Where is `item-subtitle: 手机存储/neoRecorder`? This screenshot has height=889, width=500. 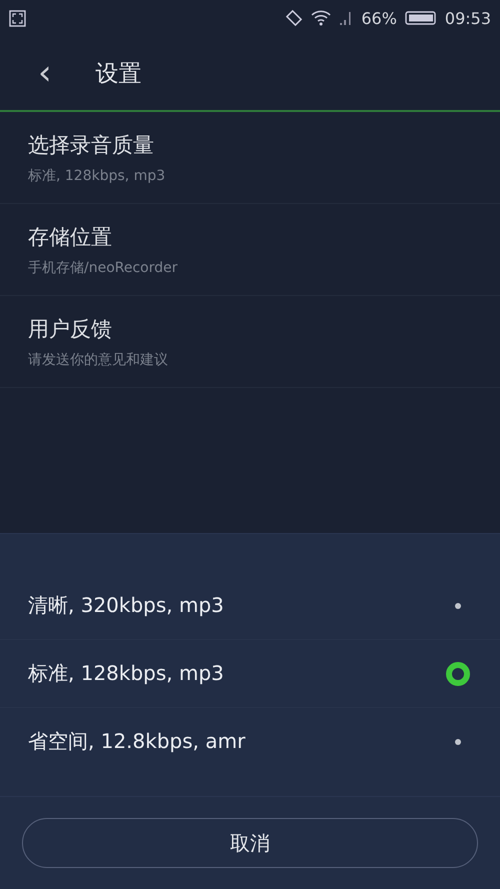 item-subtitle: 手机存储/neoRecorder is located at coordinates (103, 267).